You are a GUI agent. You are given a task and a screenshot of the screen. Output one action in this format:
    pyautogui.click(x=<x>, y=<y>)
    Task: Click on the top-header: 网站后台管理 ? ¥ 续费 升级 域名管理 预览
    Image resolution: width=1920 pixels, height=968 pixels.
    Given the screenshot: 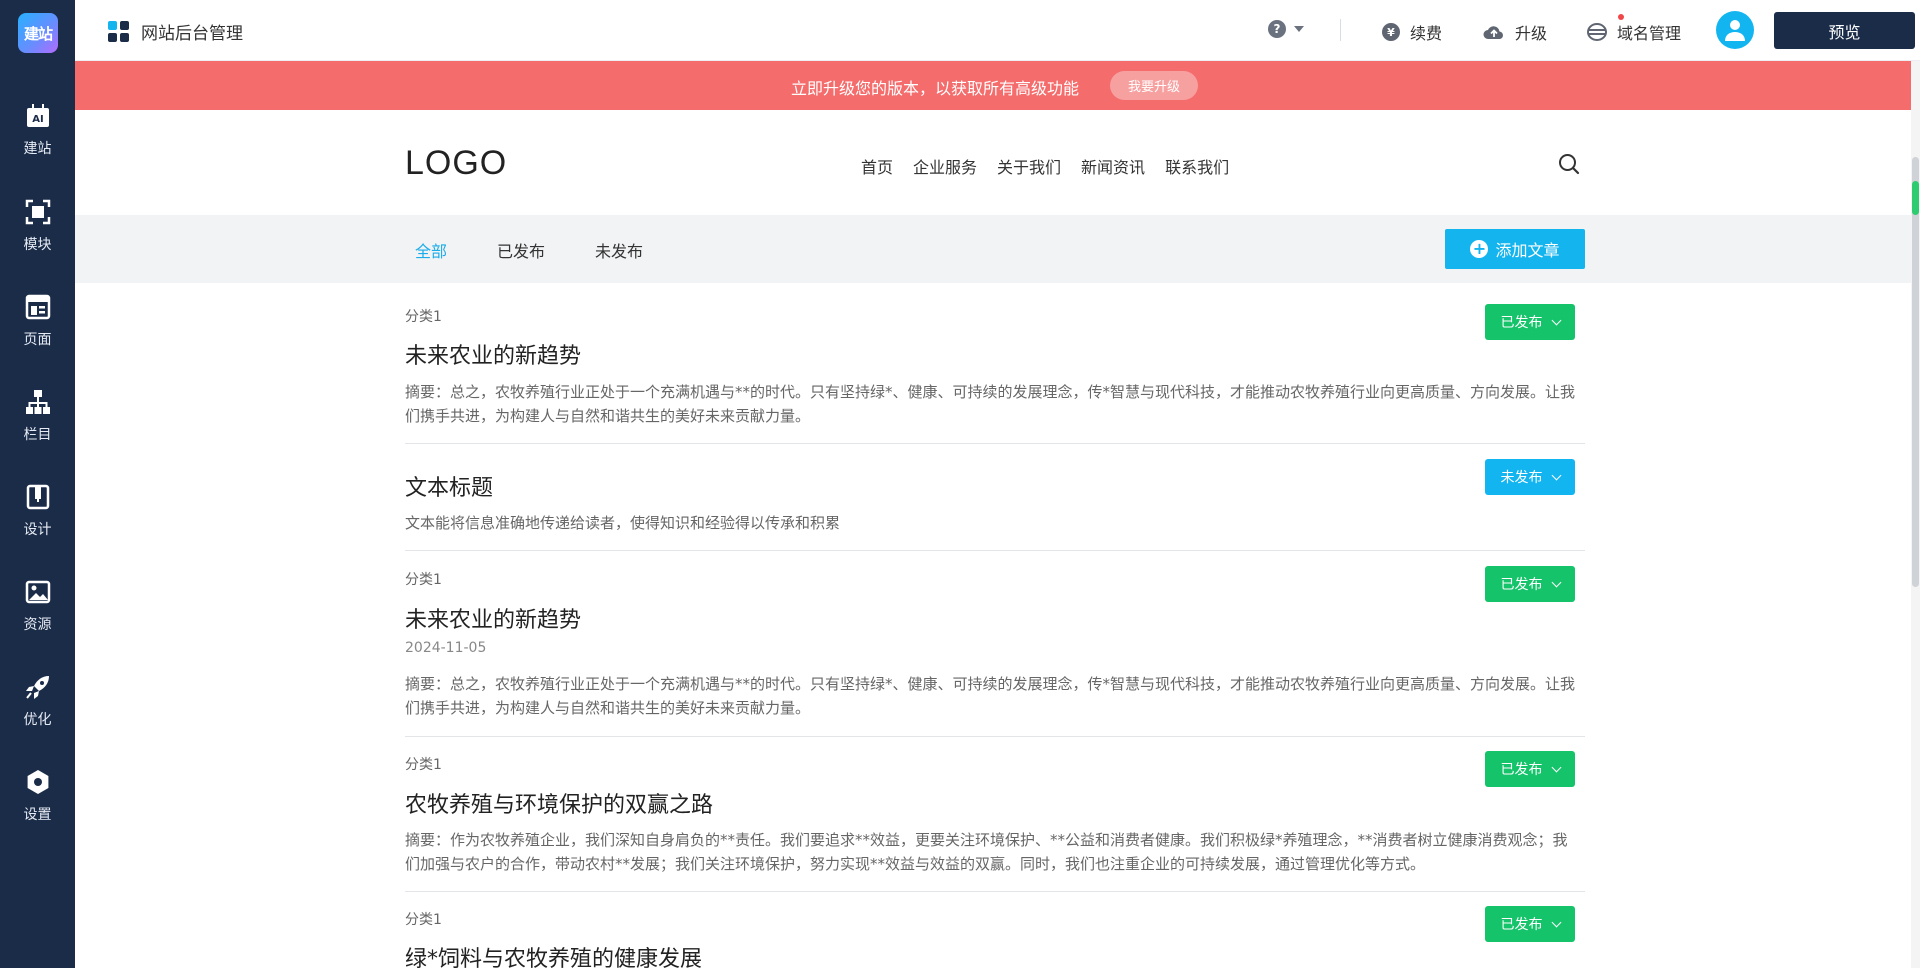 What is the action you would take?
    pyautogui.click(x=997, y=30)
    